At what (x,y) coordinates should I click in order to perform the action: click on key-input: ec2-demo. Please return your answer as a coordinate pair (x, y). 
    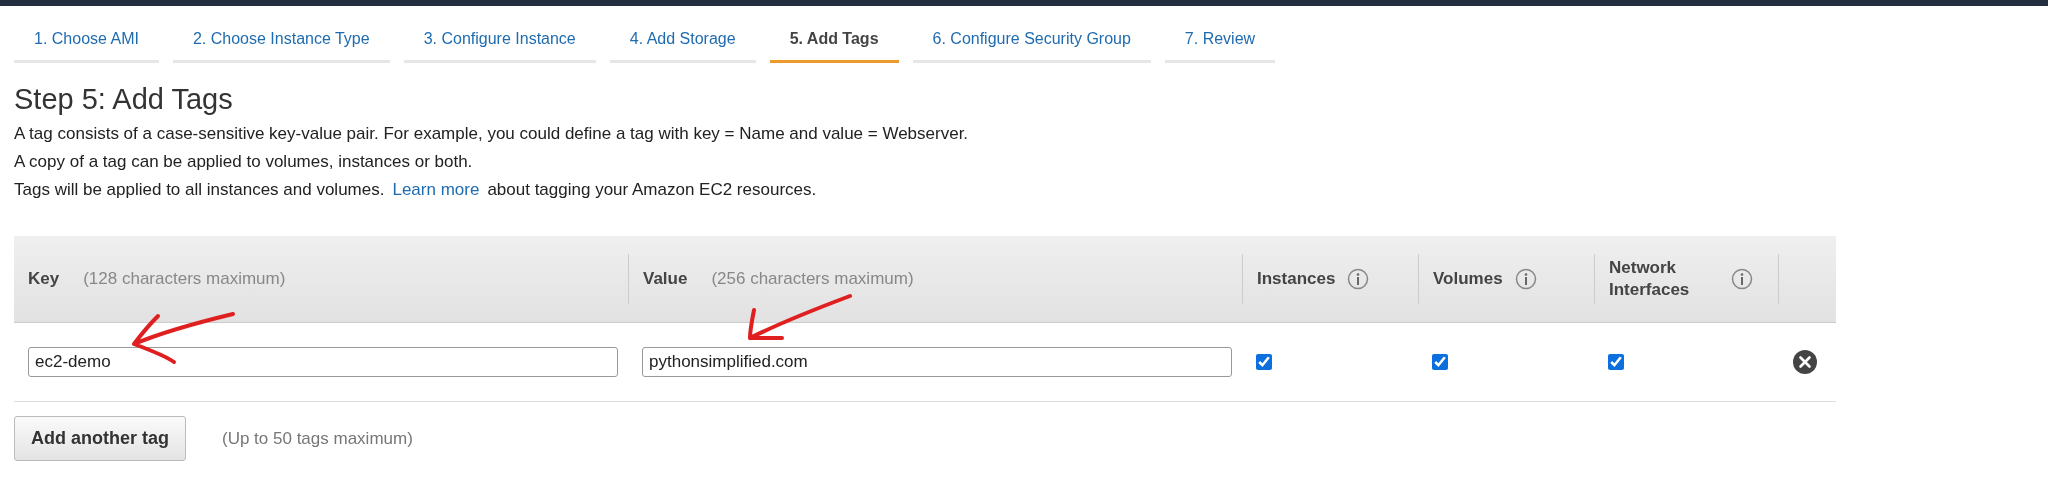
    Looking at the image, I should click on (323, 362).